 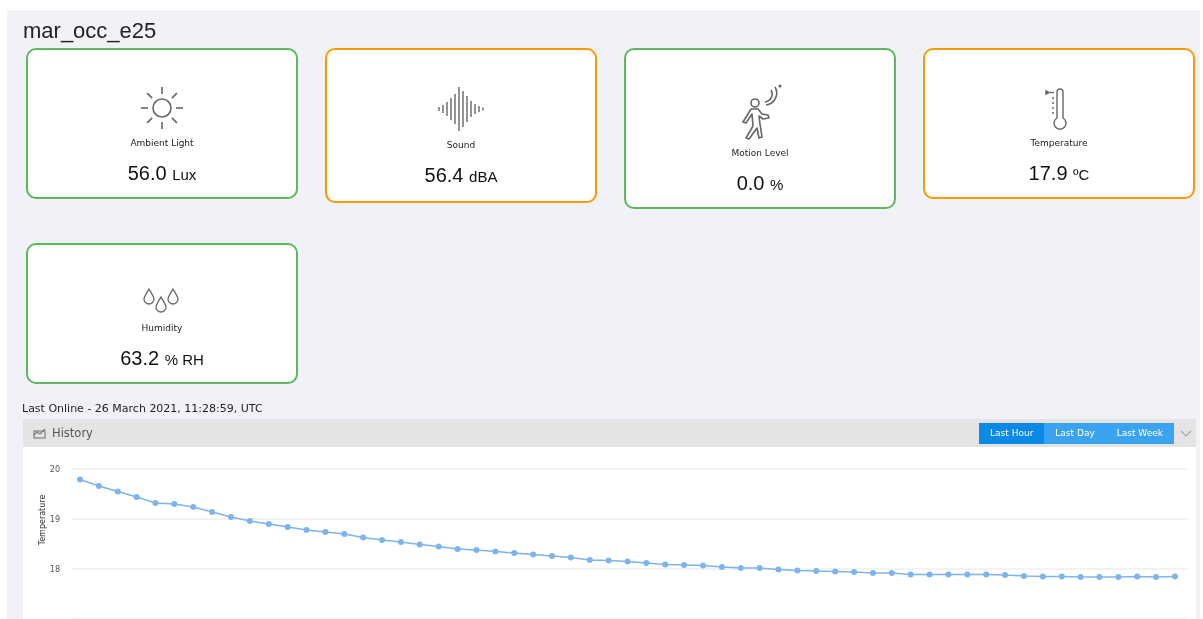 What do you see at coordinates (760, 153) in the screenshot?
I see `sensor-label: Motion Level` at bounding box center [760, 153].